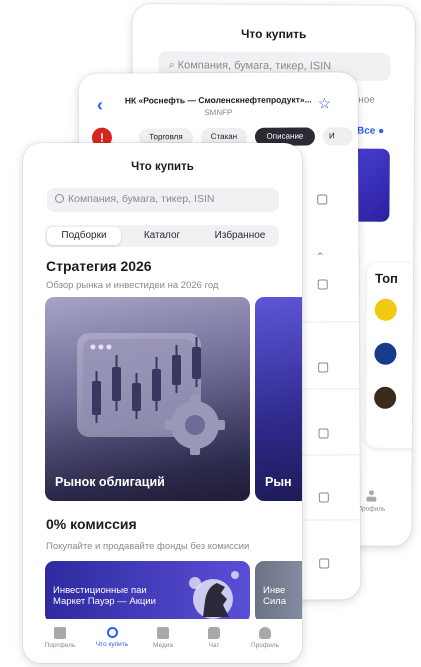 This screenshot has width=421, height=667. I want to click on card-next-strategy: Рын, so click(278, 399).